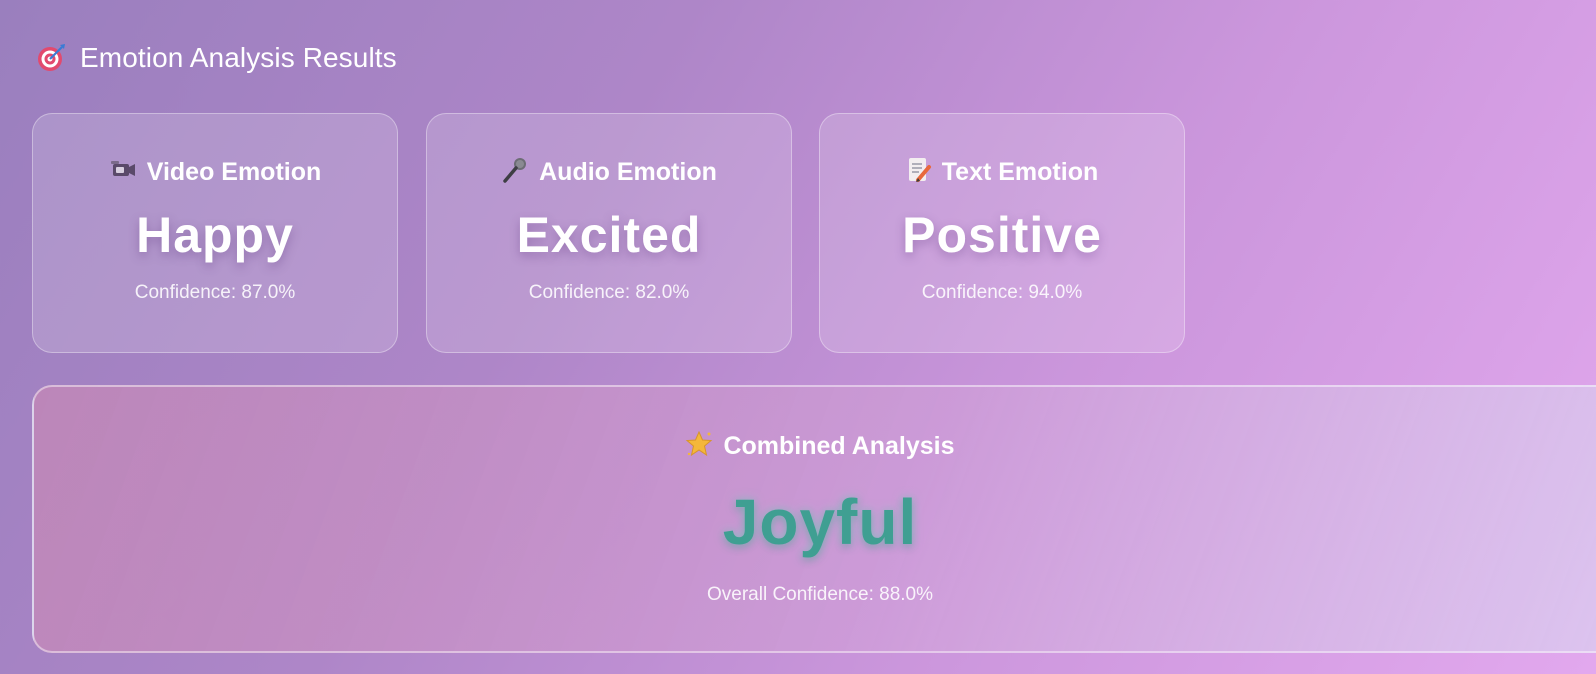 This screenshot has width=1596, height=674. I want to click on card-header: Audio Emotion, so click(609, 172).